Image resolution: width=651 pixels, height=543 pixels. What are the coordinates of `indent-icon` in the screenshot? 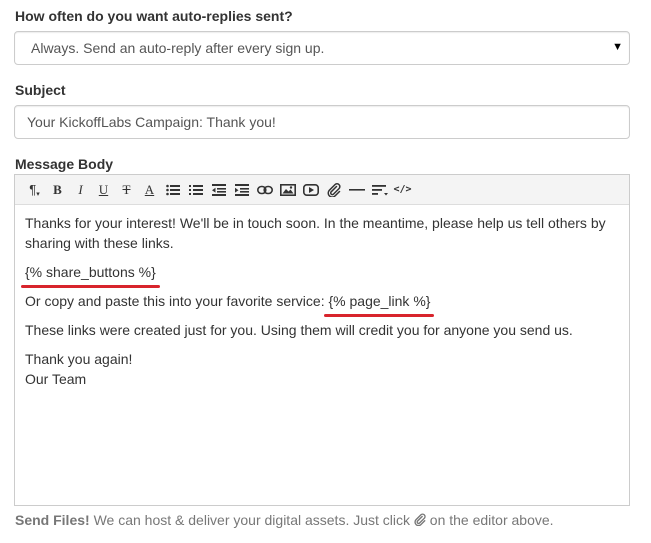 It's located at (241, 190).